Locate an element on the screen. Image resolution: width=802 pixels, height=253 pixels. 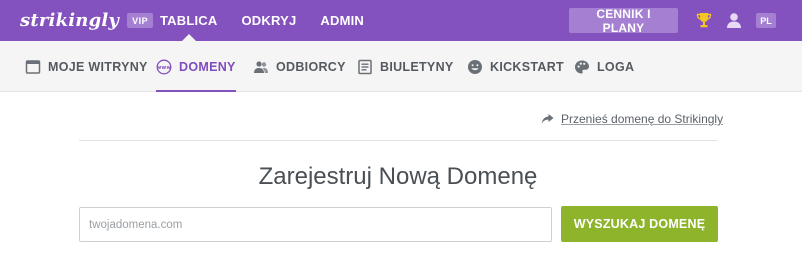
subnav-item-moje-witryny: MOJE WITRYNY is located at coordinates (86, 66).